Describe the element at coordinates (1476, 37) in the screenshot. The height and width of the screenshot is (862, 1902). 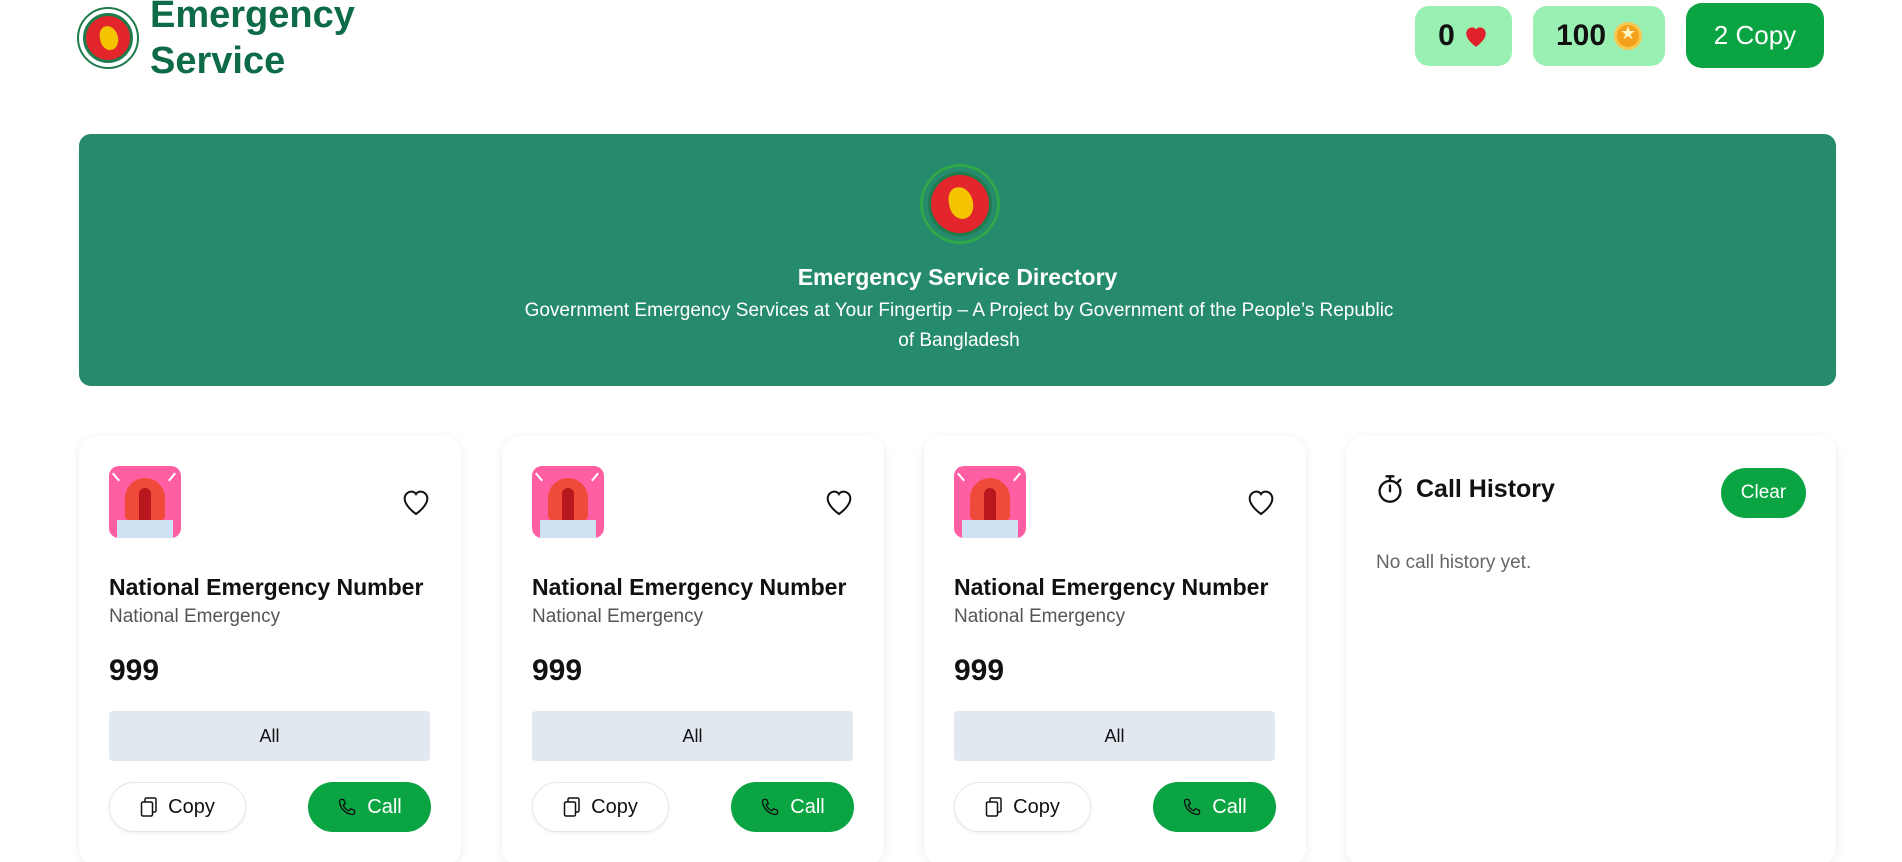
I see `heart-icon` at that location.